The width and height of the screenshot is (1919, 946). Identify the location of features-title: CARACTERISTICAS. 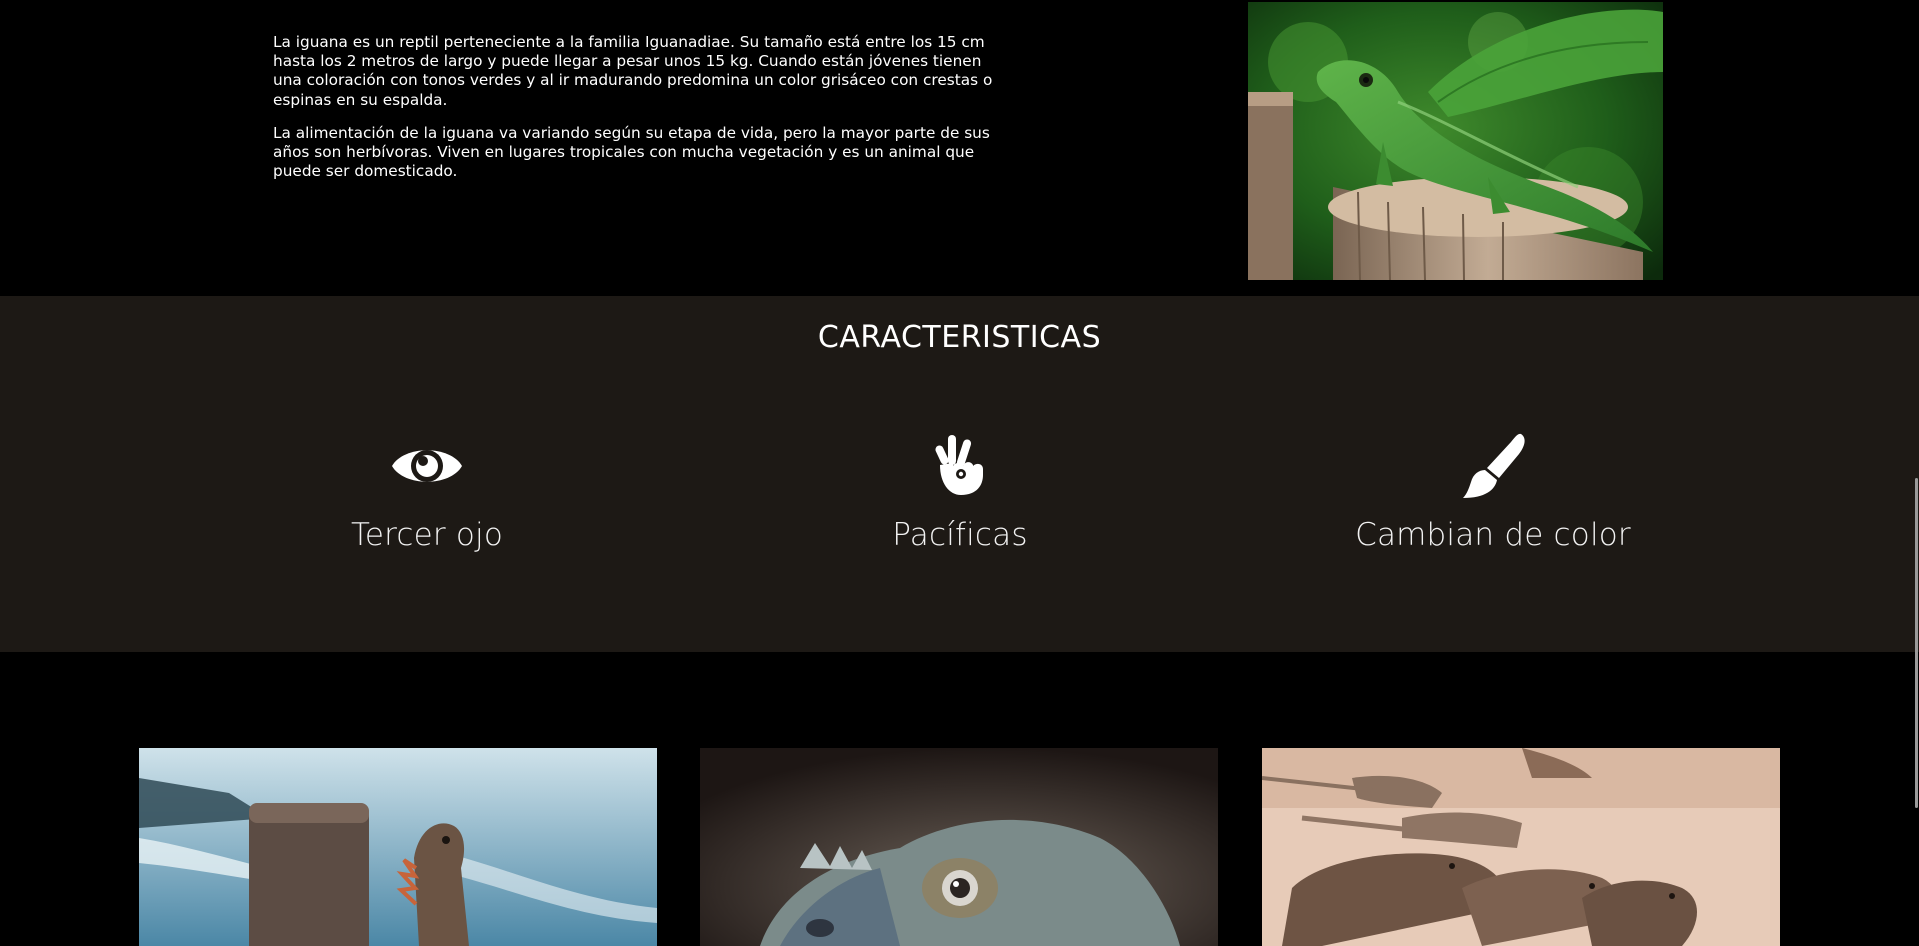
(959, 337).